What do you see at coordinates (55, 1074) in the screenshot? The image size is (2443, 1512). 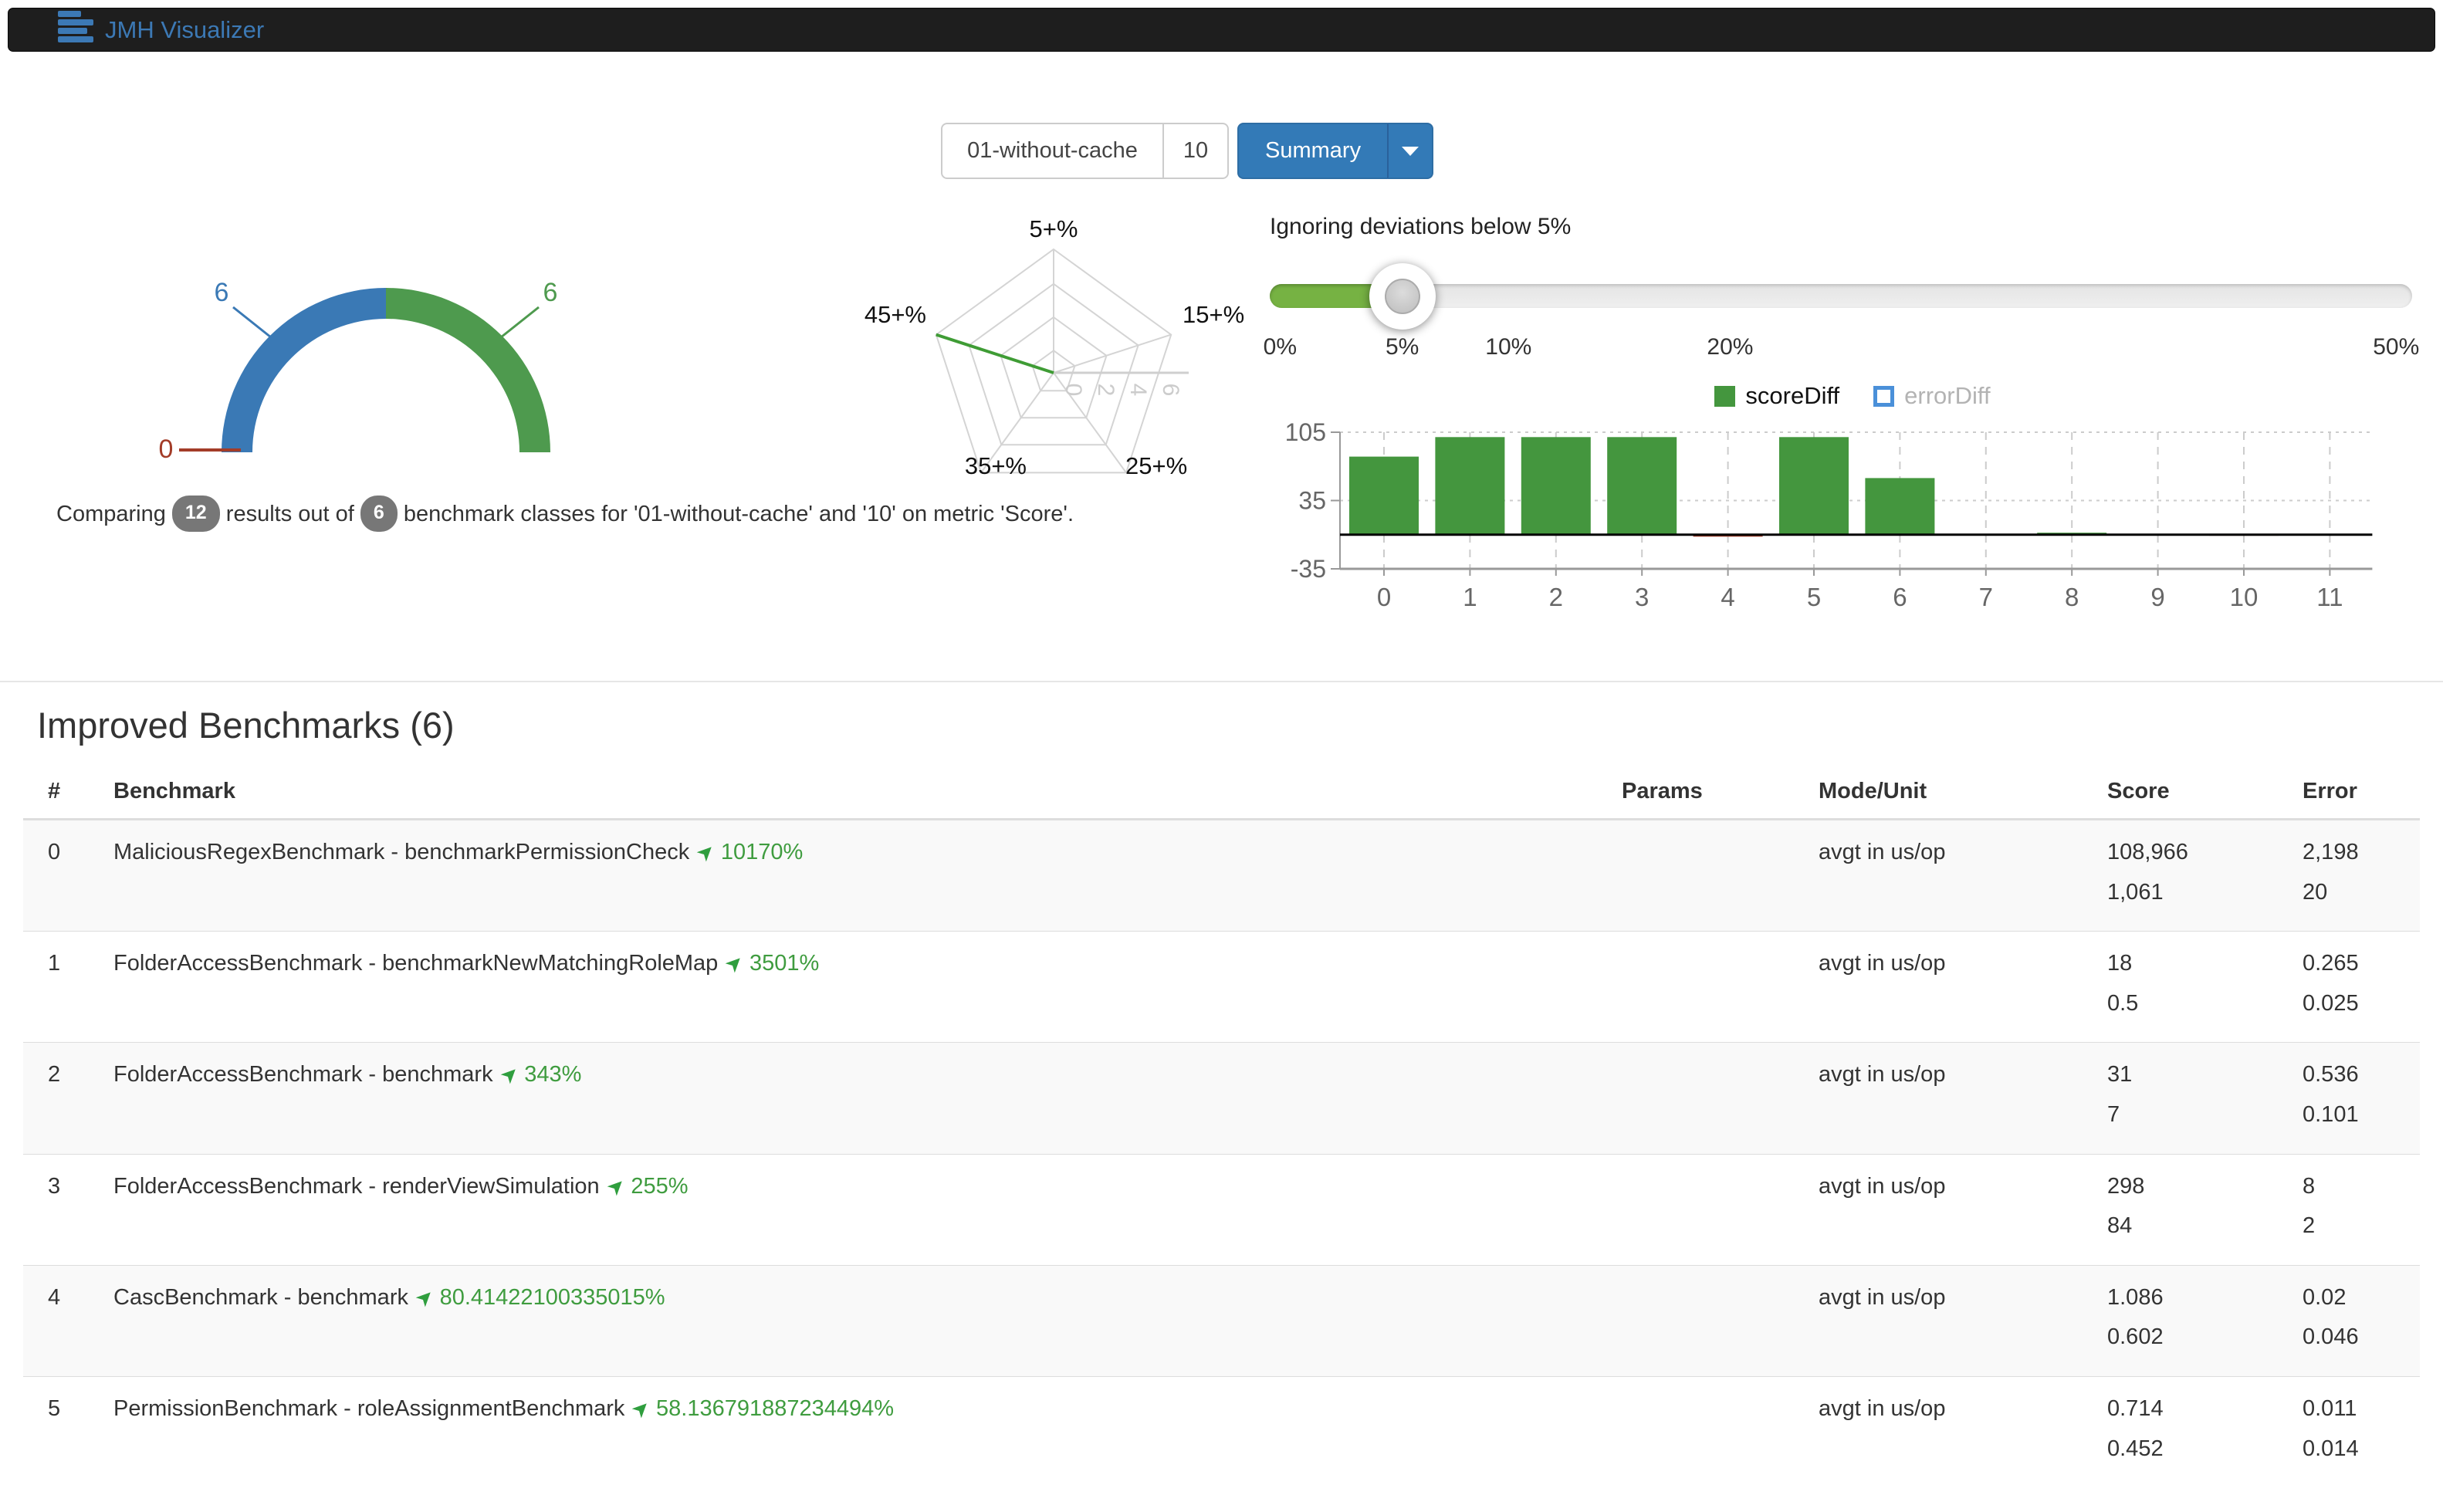 I see `row-index: 2` at bounding box center [55, 1074].